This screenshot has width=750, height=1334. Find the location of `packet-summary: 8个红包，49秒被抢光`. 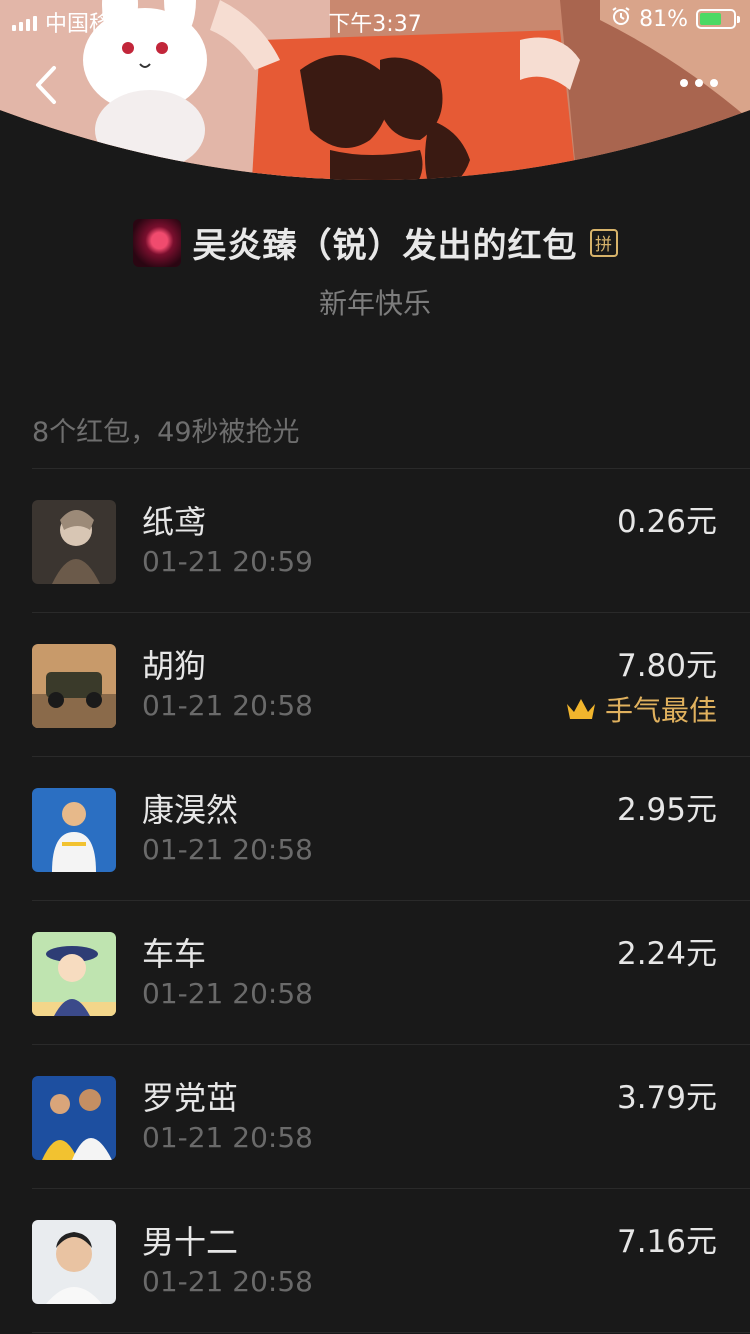

packet-summary: 8个红包，49秒被抢光 is located at coordinates (166, 432).